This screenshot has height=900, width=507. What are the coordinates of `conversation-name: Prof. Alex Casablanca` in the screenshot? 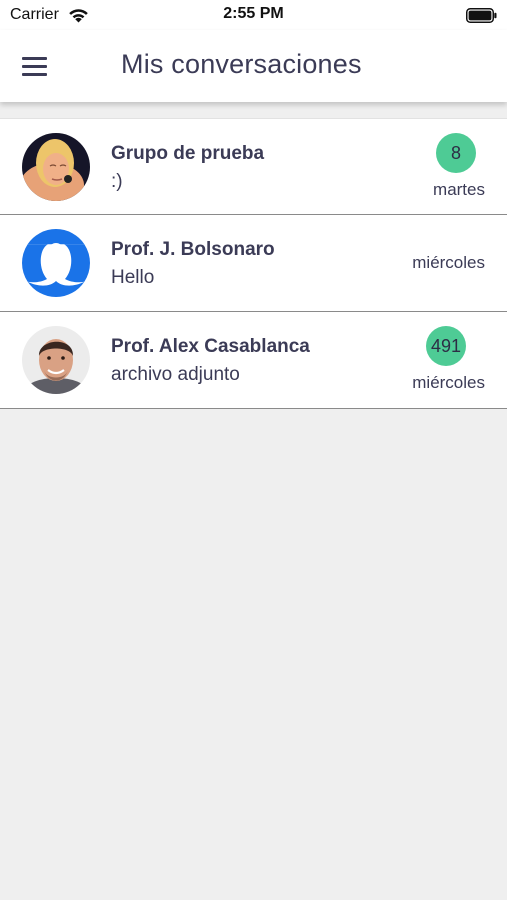 It's located at (210, 346).